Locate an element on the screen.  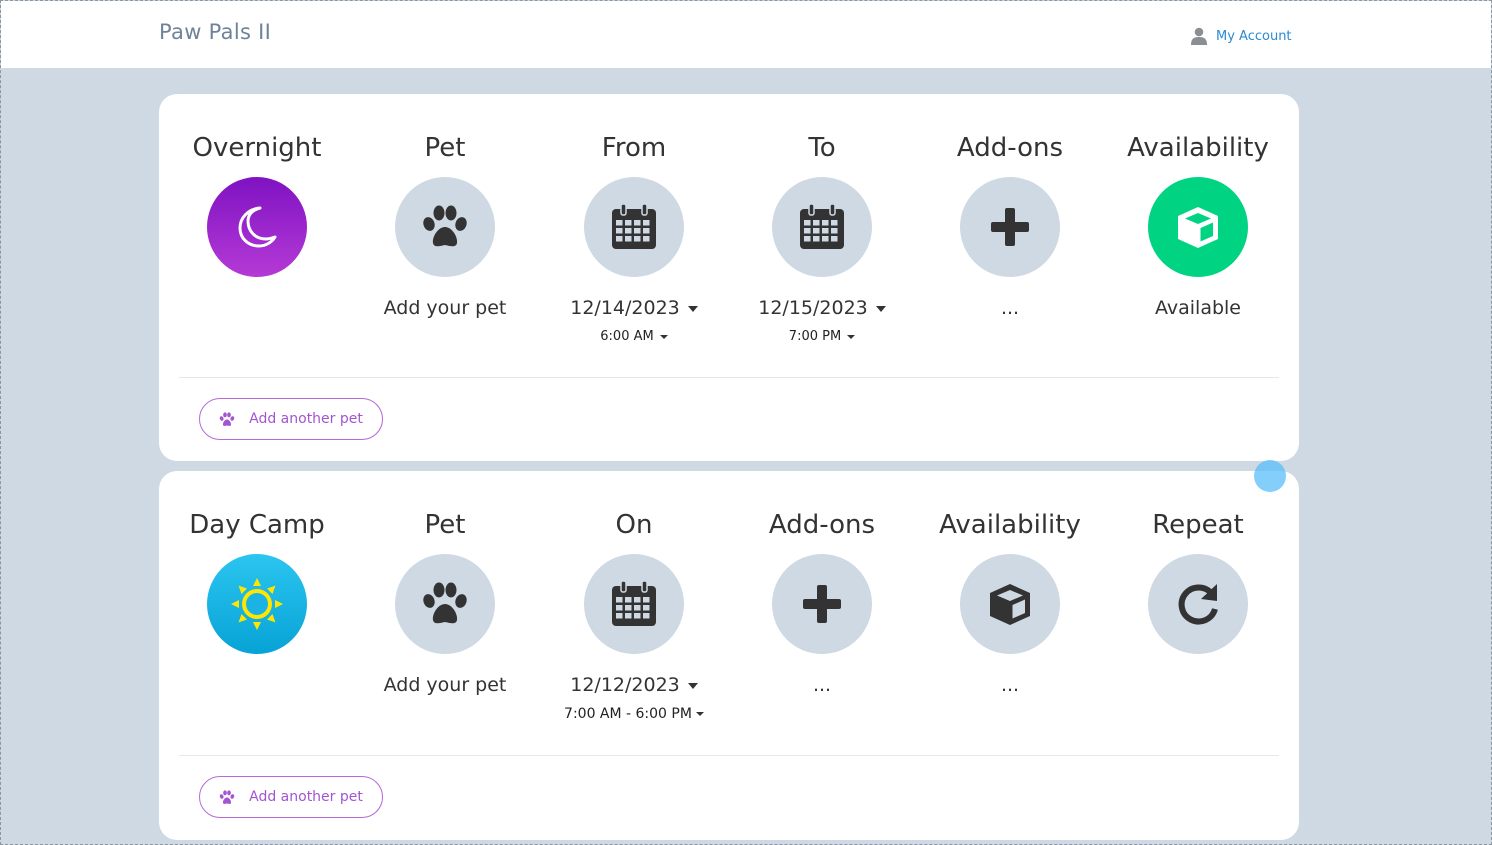
service-column: Overnight is located at coordinates (257, 204).